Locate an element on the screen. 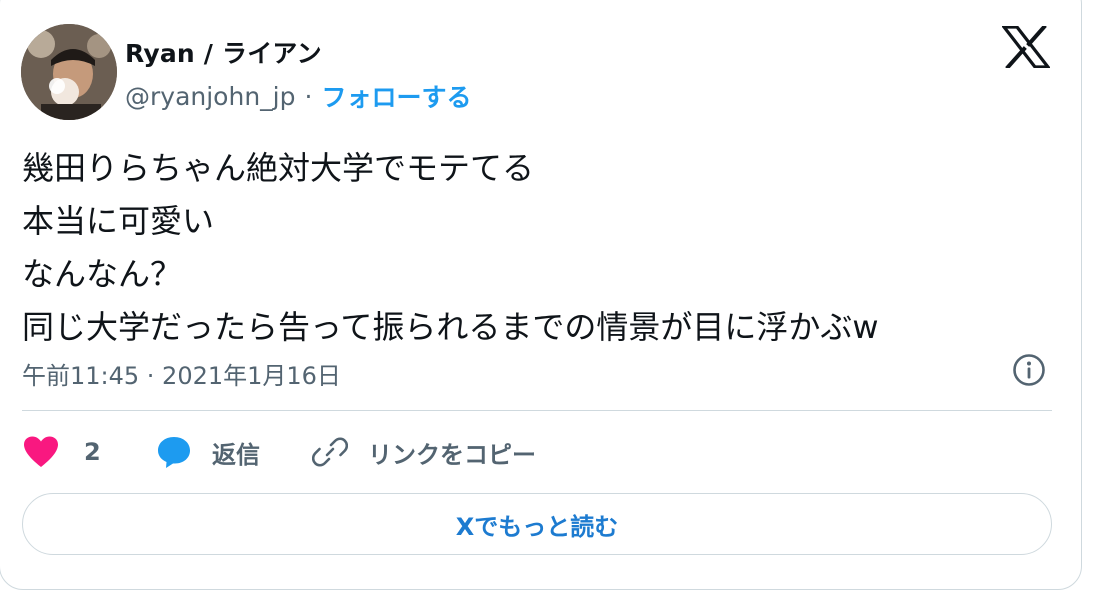 The height and width of the screenshot is (590, 1098). copy-link-label: リンクをコピー is located at coordinates (452, 454).